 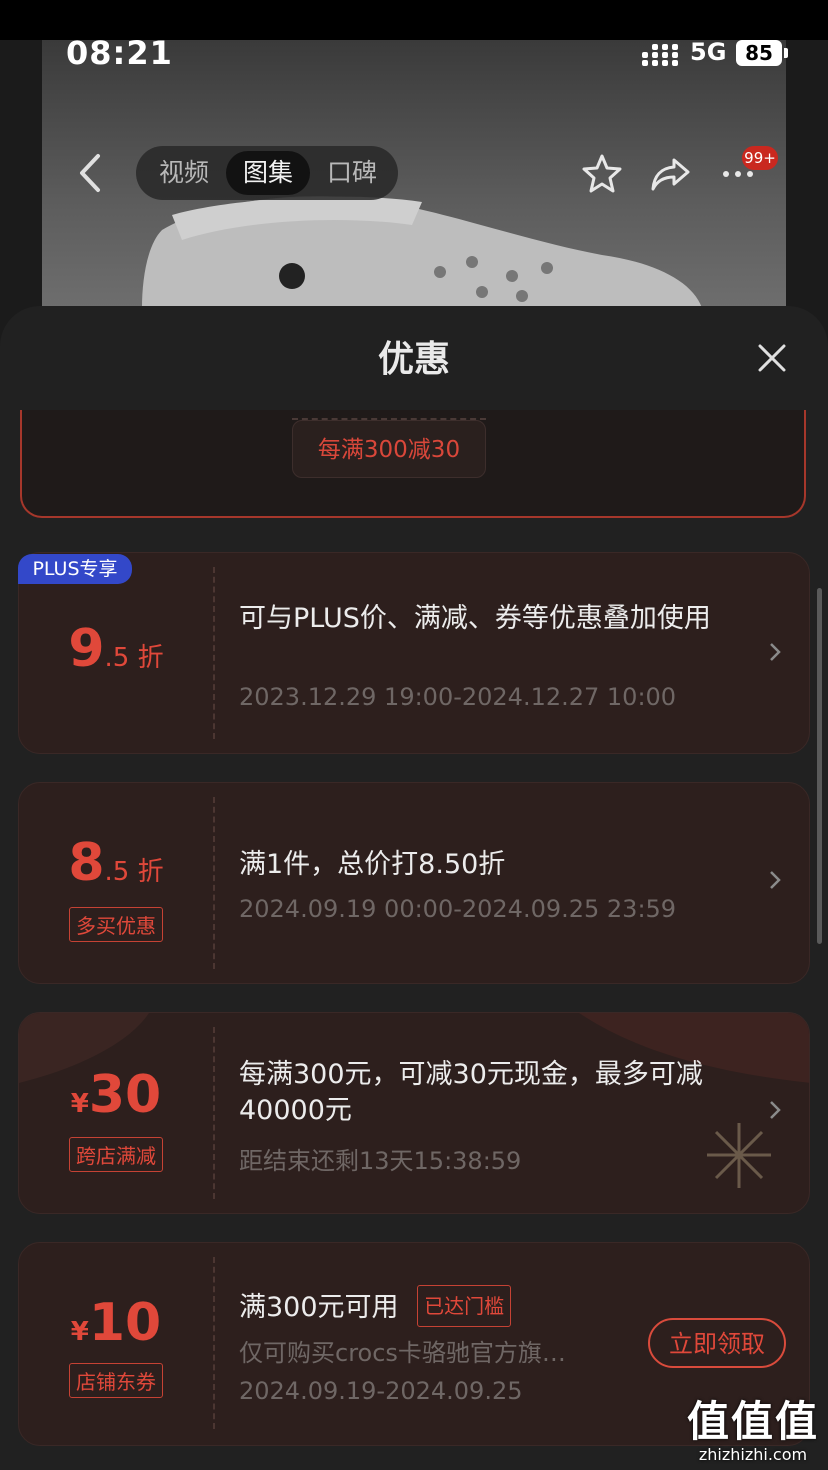 I want to click on share-icon, so click(x=670, y=174).